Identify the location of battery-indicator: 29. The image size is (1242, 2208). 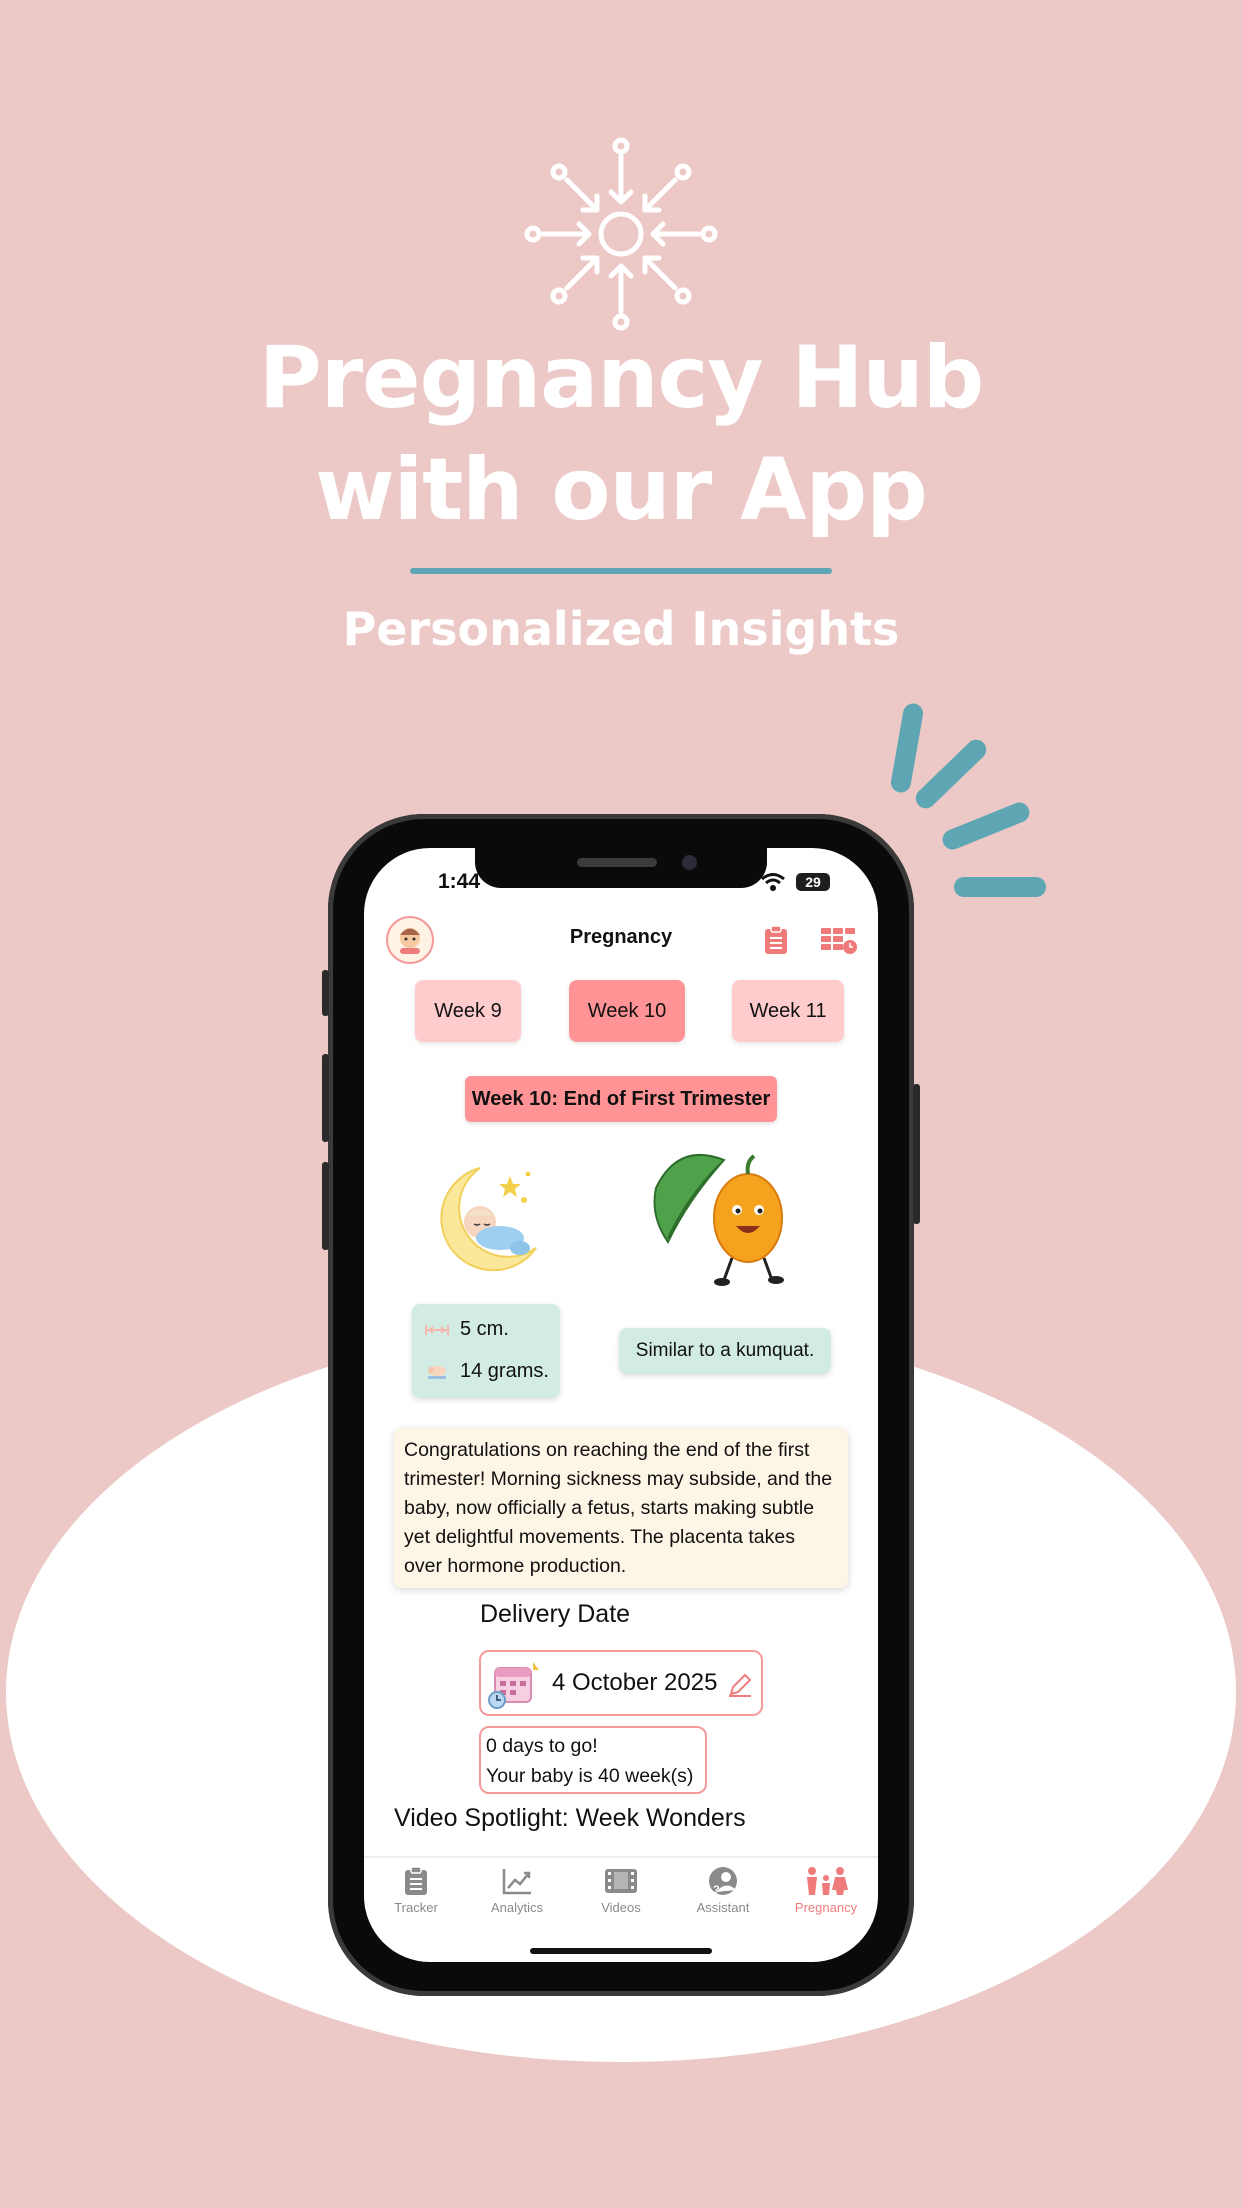
(813, 882).